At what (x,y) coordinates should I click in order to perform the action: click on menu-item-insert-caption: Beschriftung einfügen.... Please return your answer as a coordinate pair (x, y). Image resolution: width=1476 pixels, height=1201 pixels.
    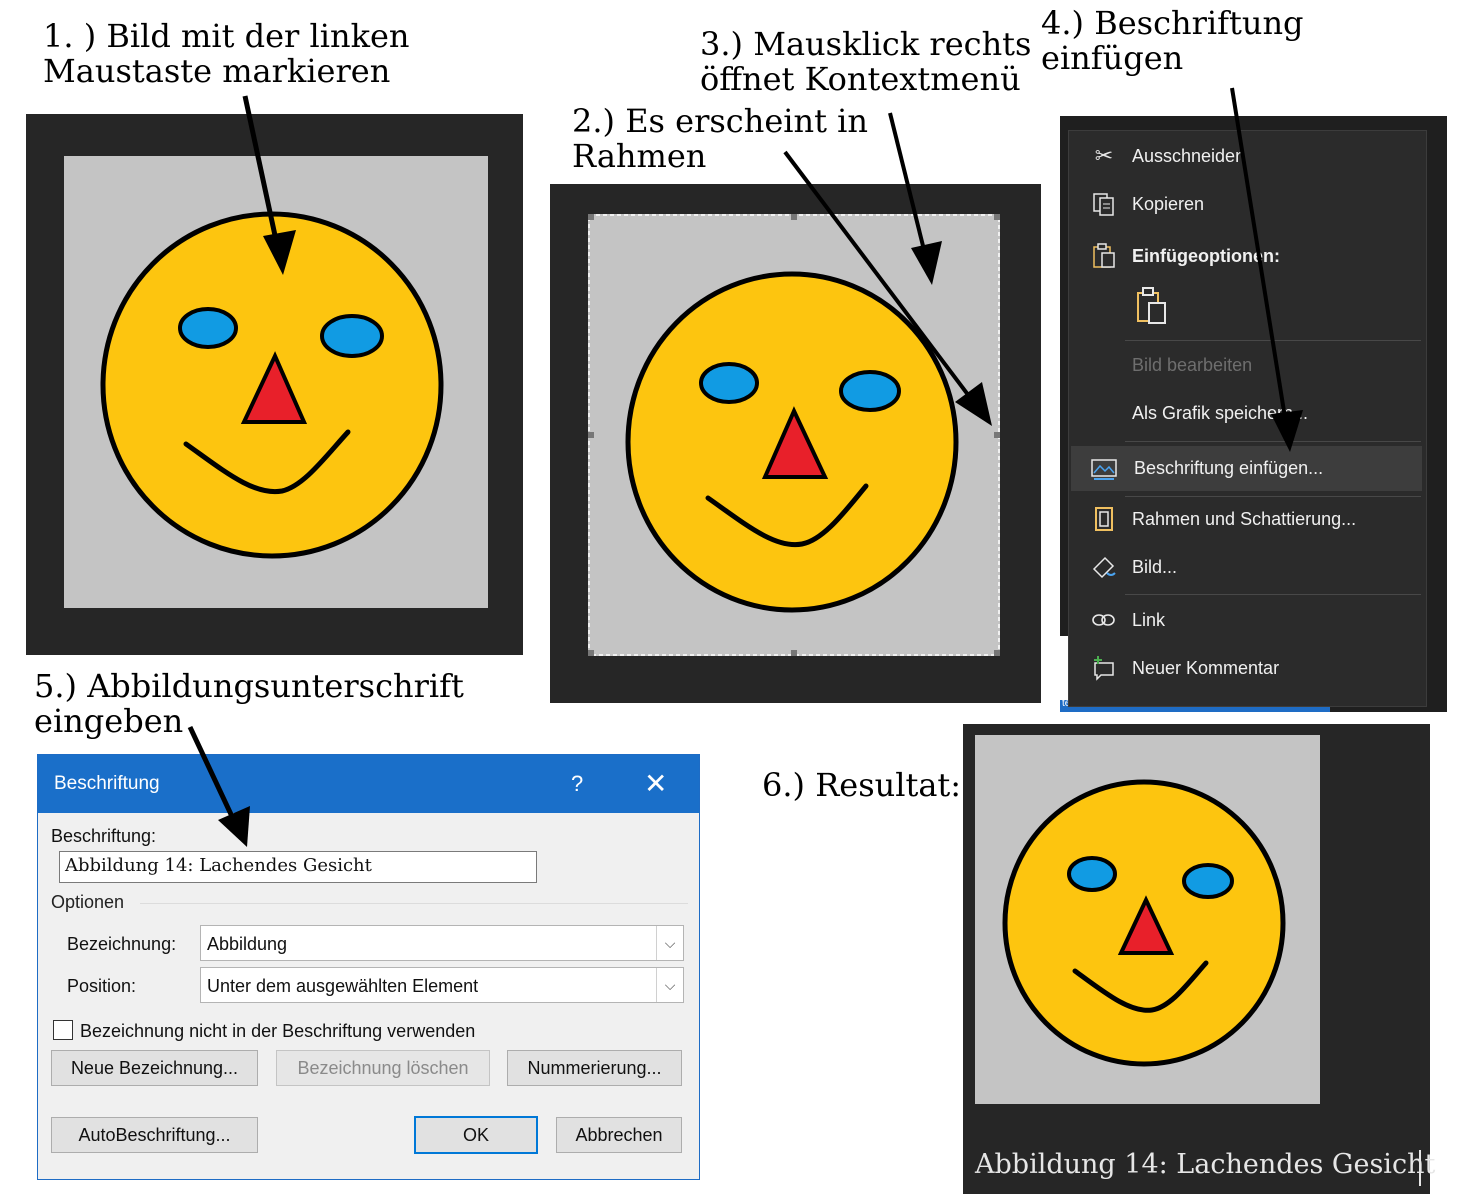
    Looking at the image, I should click on (1246, 468).